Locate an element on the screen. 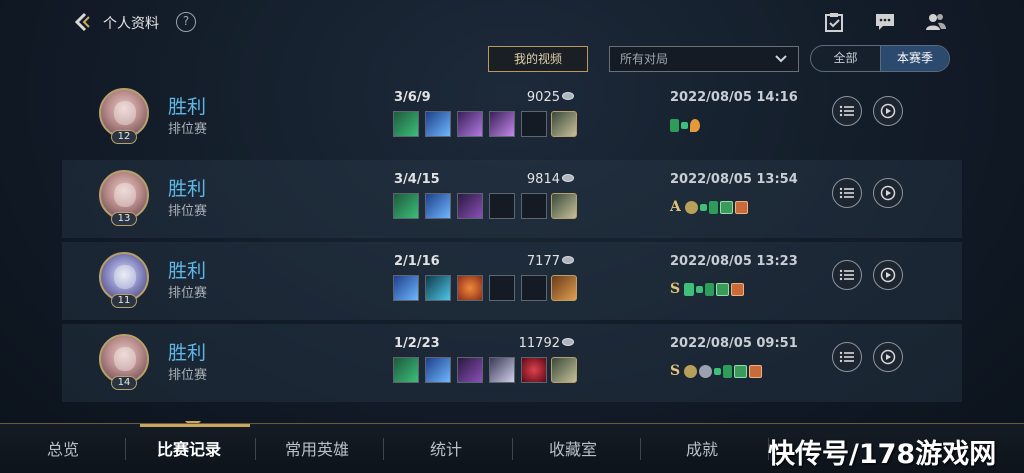 The width and height of the screenshot is (1024, 473). calendar-check-icon is located at coordinates (834, 22).